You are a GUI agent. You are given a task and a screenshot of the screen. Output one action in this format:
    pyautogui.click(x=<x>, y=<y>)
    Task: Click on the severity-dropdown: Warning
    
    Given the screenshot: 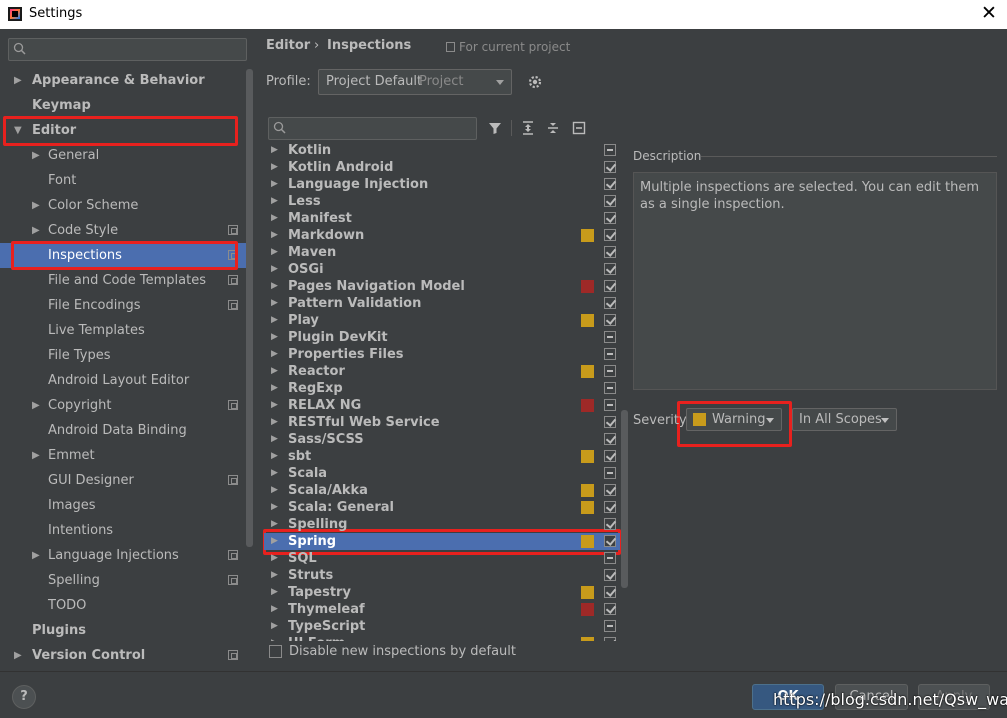 What is the action you would take?
    pyautogui.click(x=734, y=419)
    